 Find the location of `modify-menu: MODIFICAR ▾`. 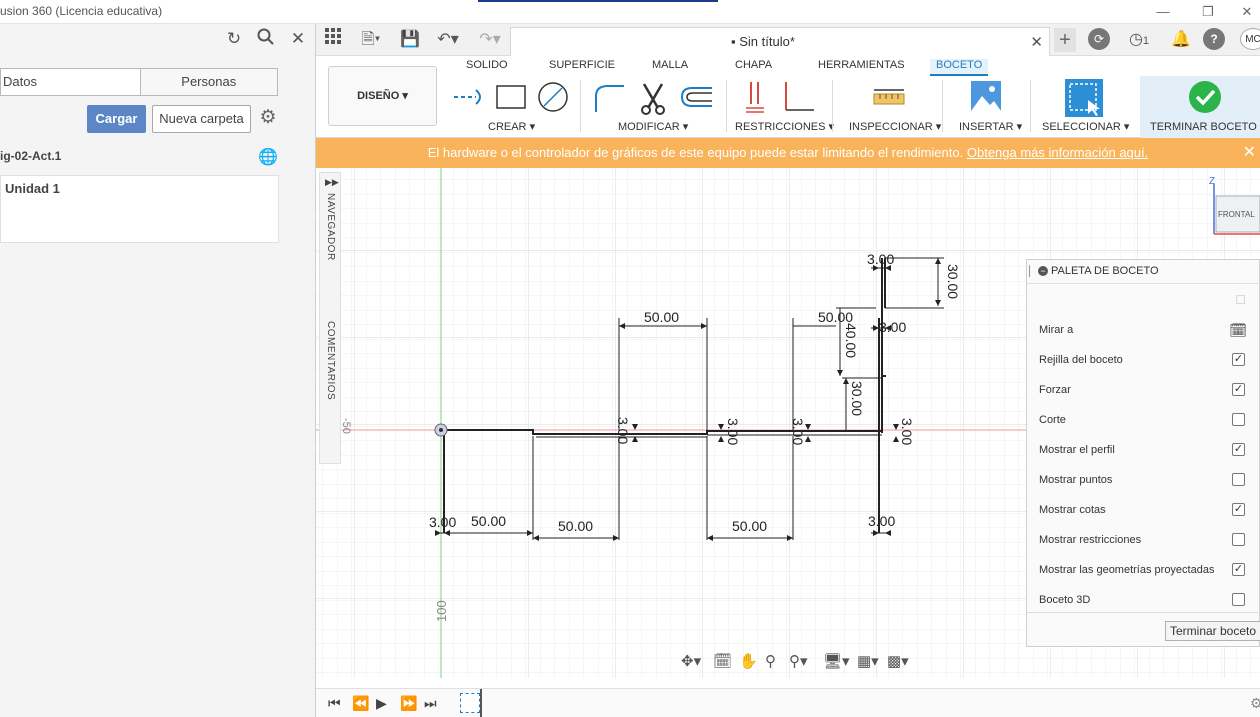

modify-menu: MODIFICAR ▾ is located at coordinates (653, 126).